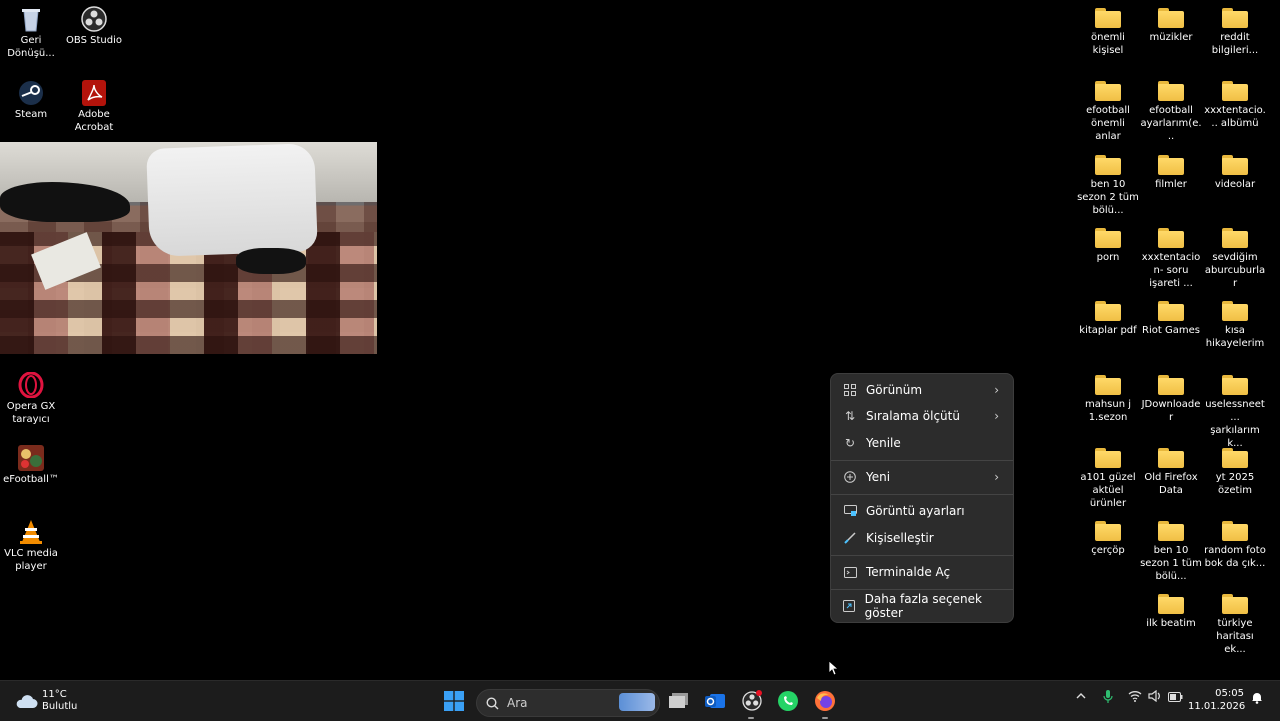 This screenshot has height=721, width=1280. What do you see at coordinates (922, 443) in the screenshot?
I see `menu-item-refresh: ↻ Yenile` at bounding box center [922, 443].